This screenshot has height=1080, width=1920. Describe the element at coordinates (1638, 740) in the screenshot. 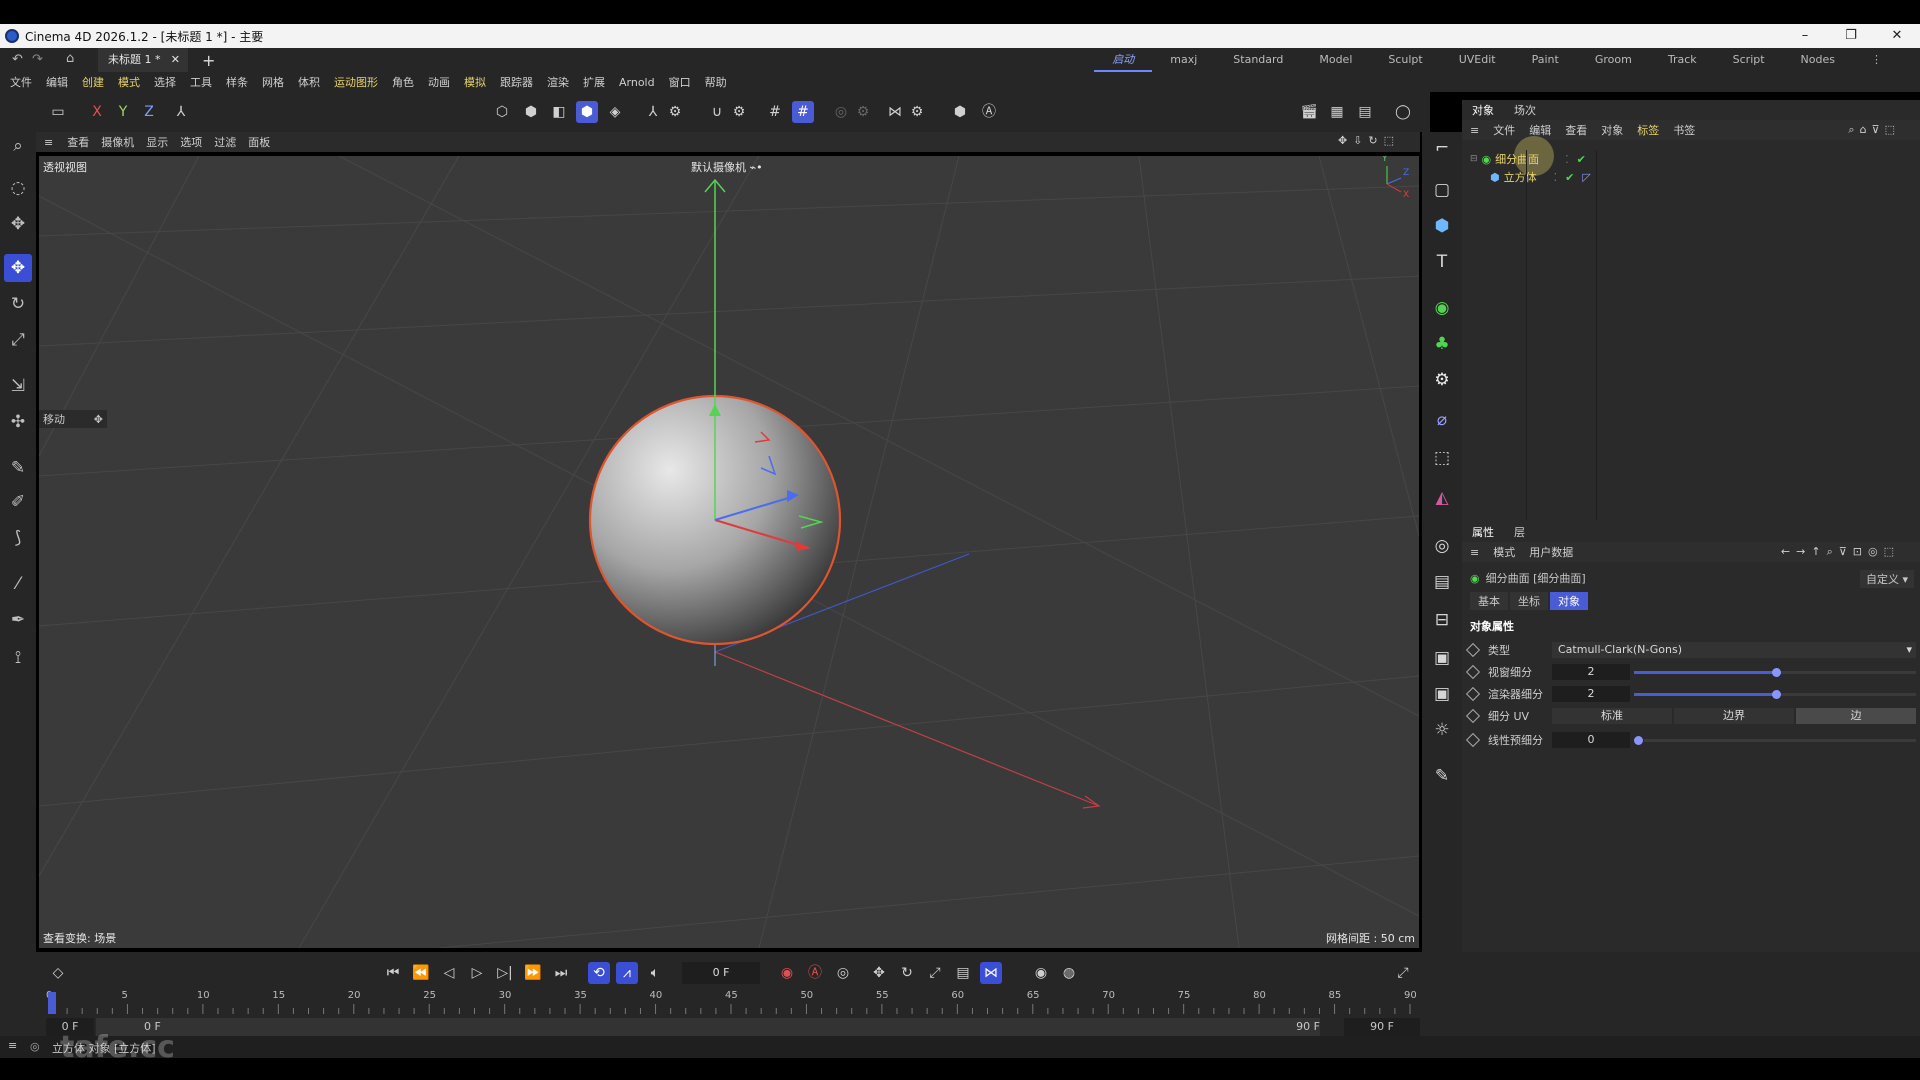

I see `linear-pre-subdivision-knob` at that location.